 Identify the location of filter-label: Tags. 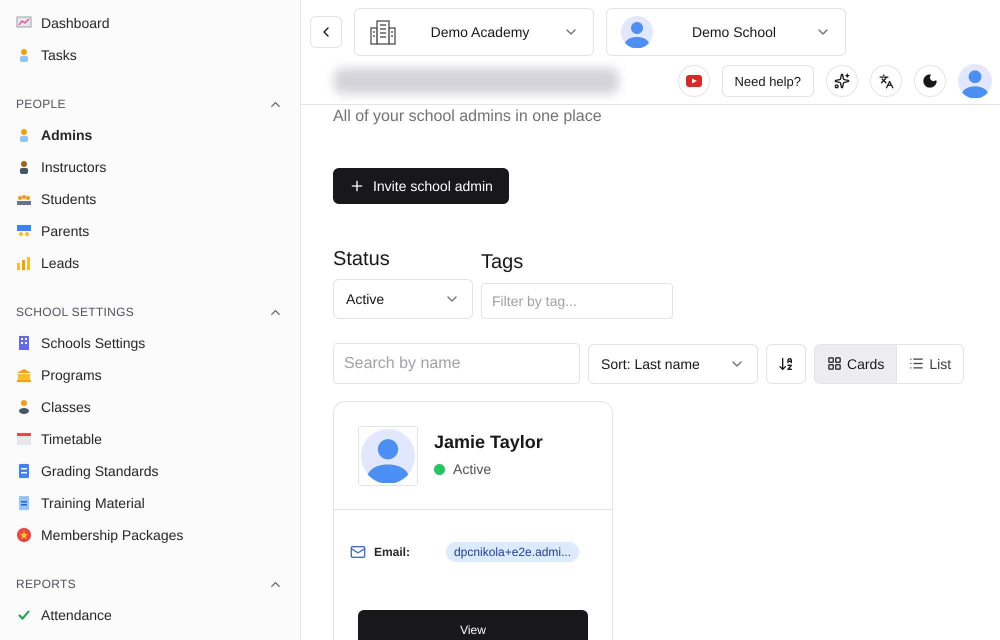
(502, 262).